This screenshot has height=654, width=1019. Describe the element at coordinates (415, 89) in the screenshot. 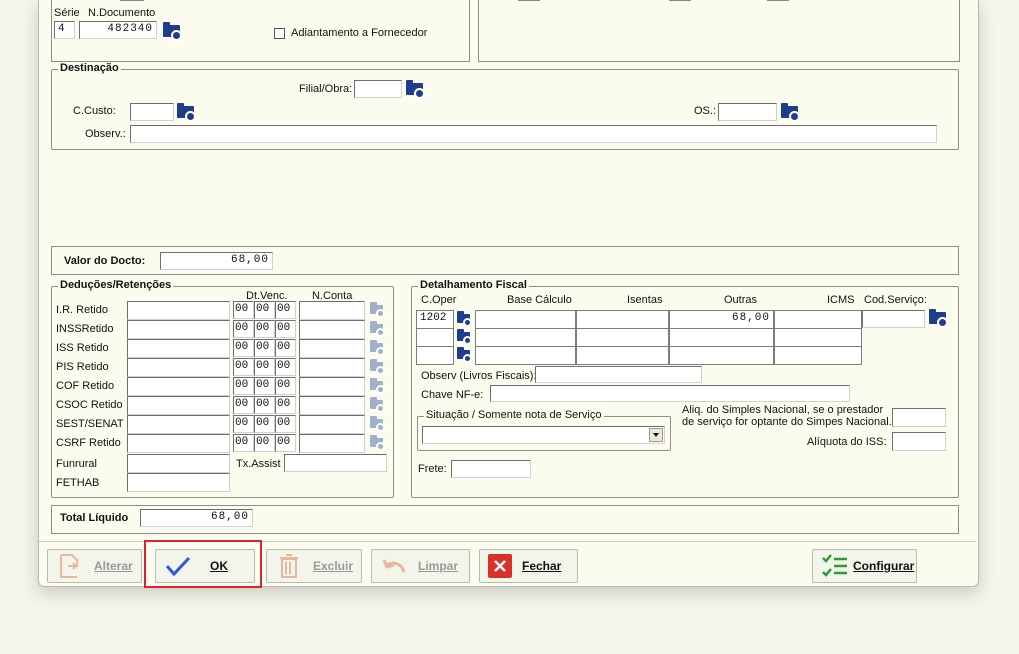

I see `filial-lookup-icon` at that location.